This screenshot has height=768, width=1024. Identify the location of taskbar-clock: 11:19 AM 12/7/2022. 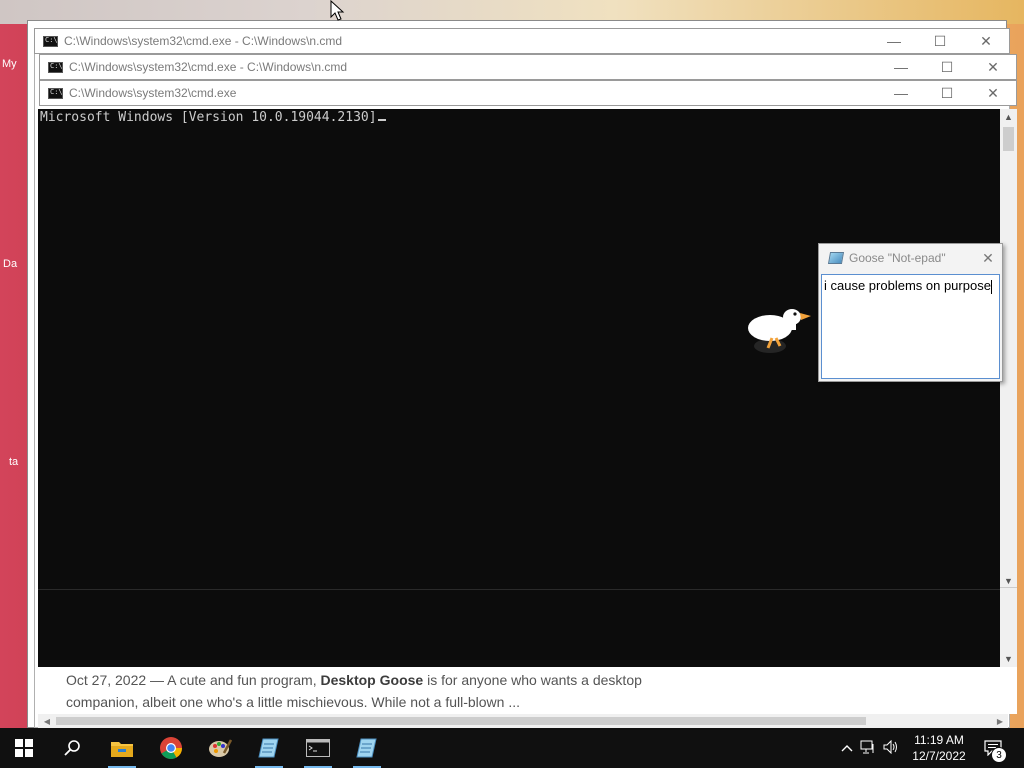
(939, 748).